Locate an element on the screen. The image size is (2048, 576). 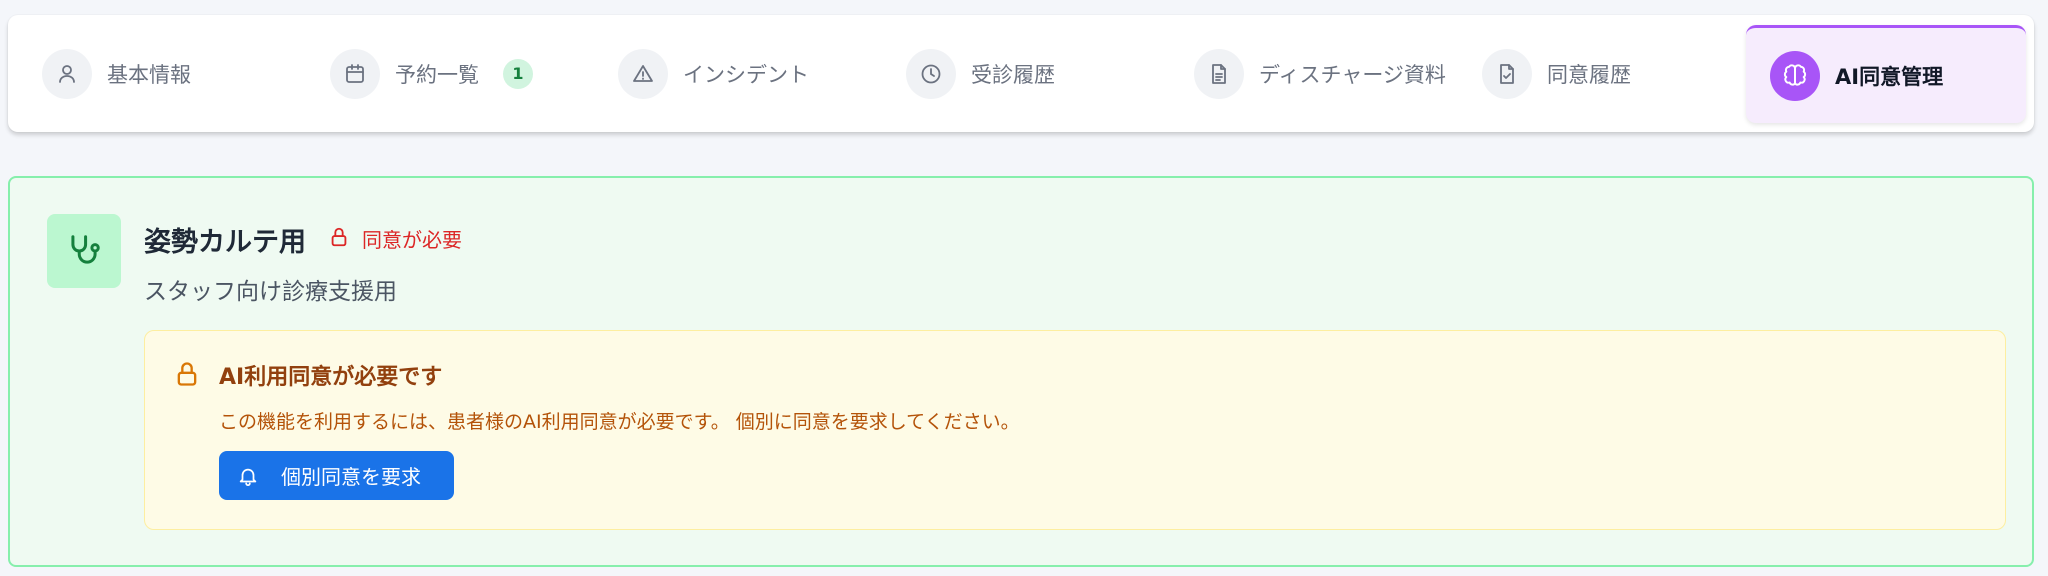
tab-label: AI同意管理 is located at coordinates (1889, 76).